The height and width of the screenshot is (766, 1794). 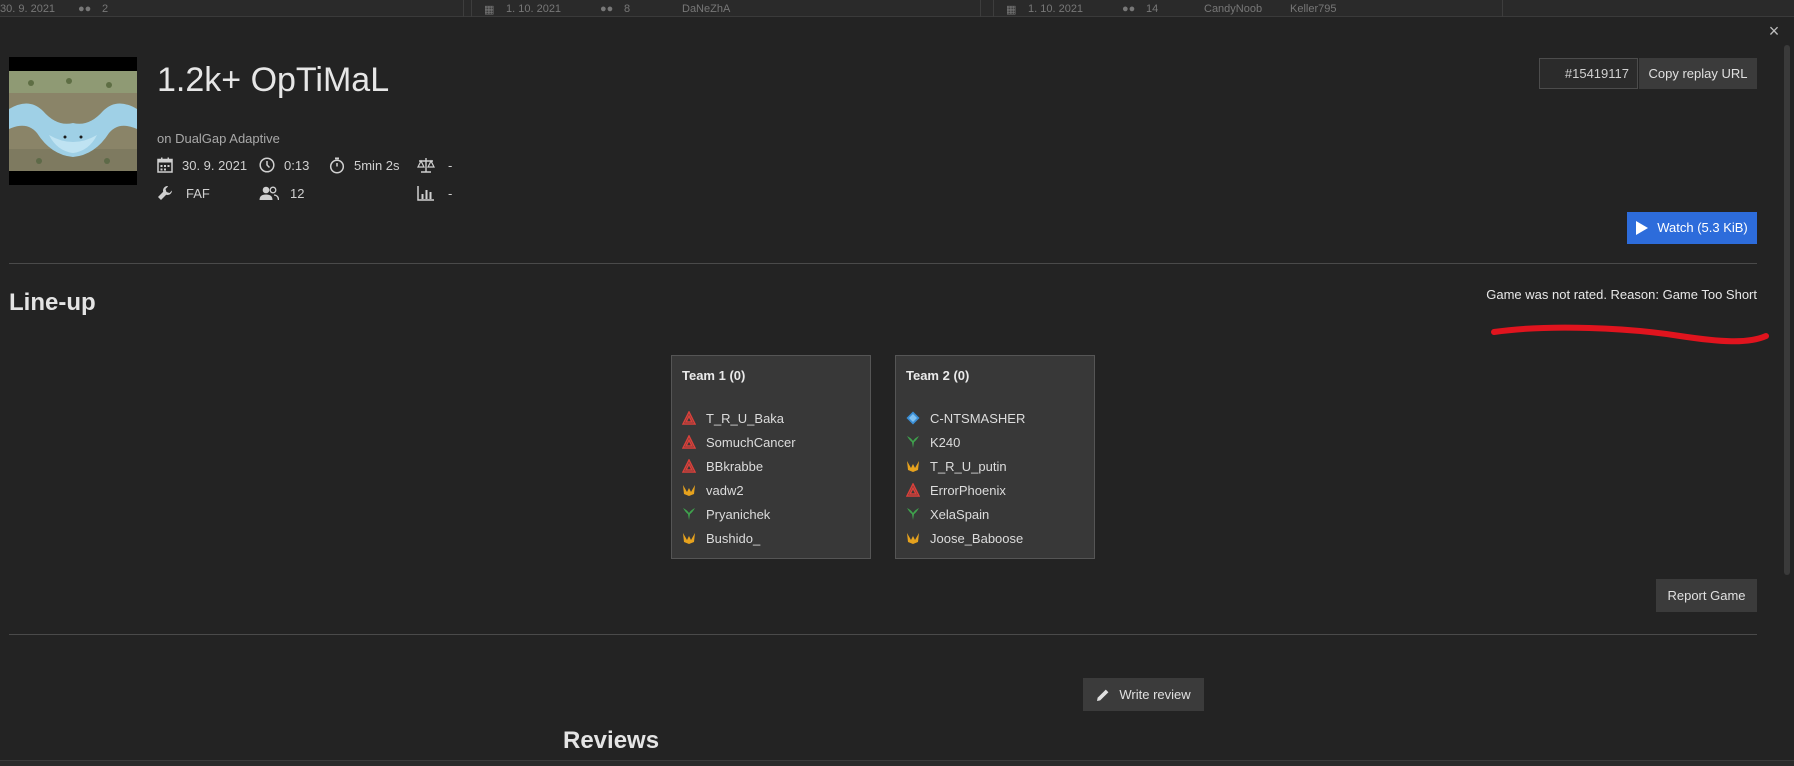 I want to click on featured-mod-value: FAF, so click(x=198, y=193).